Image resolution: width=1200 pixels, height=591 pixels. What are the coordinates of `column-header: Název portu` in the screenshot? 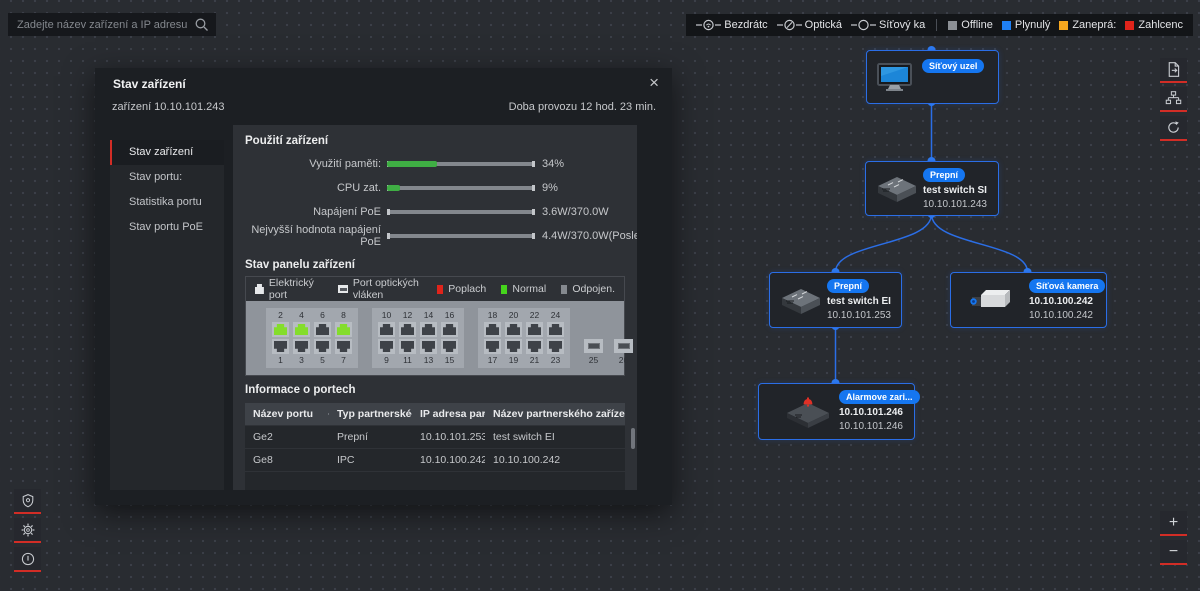 It's located at (287, 414).